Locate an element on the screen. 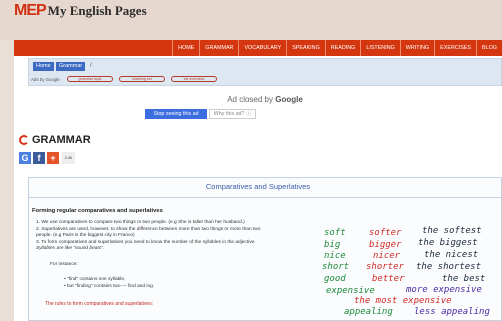  plus-share-icon: + is located at coordinates (53, 158).